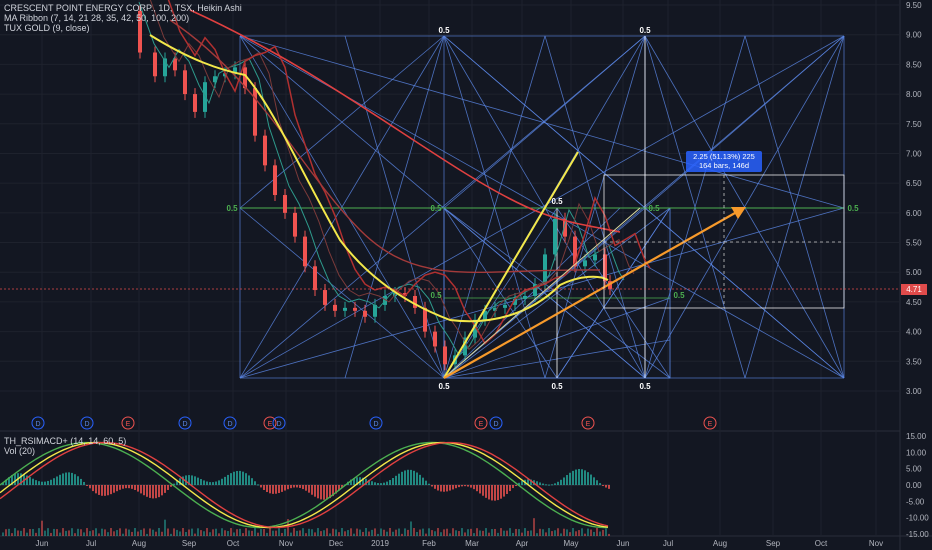 The width and height of the screenshot is (932, 550). I want to click on macd-legend: TH_RSIMACD+ (14, 14, 60, 5), so click(67, 441).